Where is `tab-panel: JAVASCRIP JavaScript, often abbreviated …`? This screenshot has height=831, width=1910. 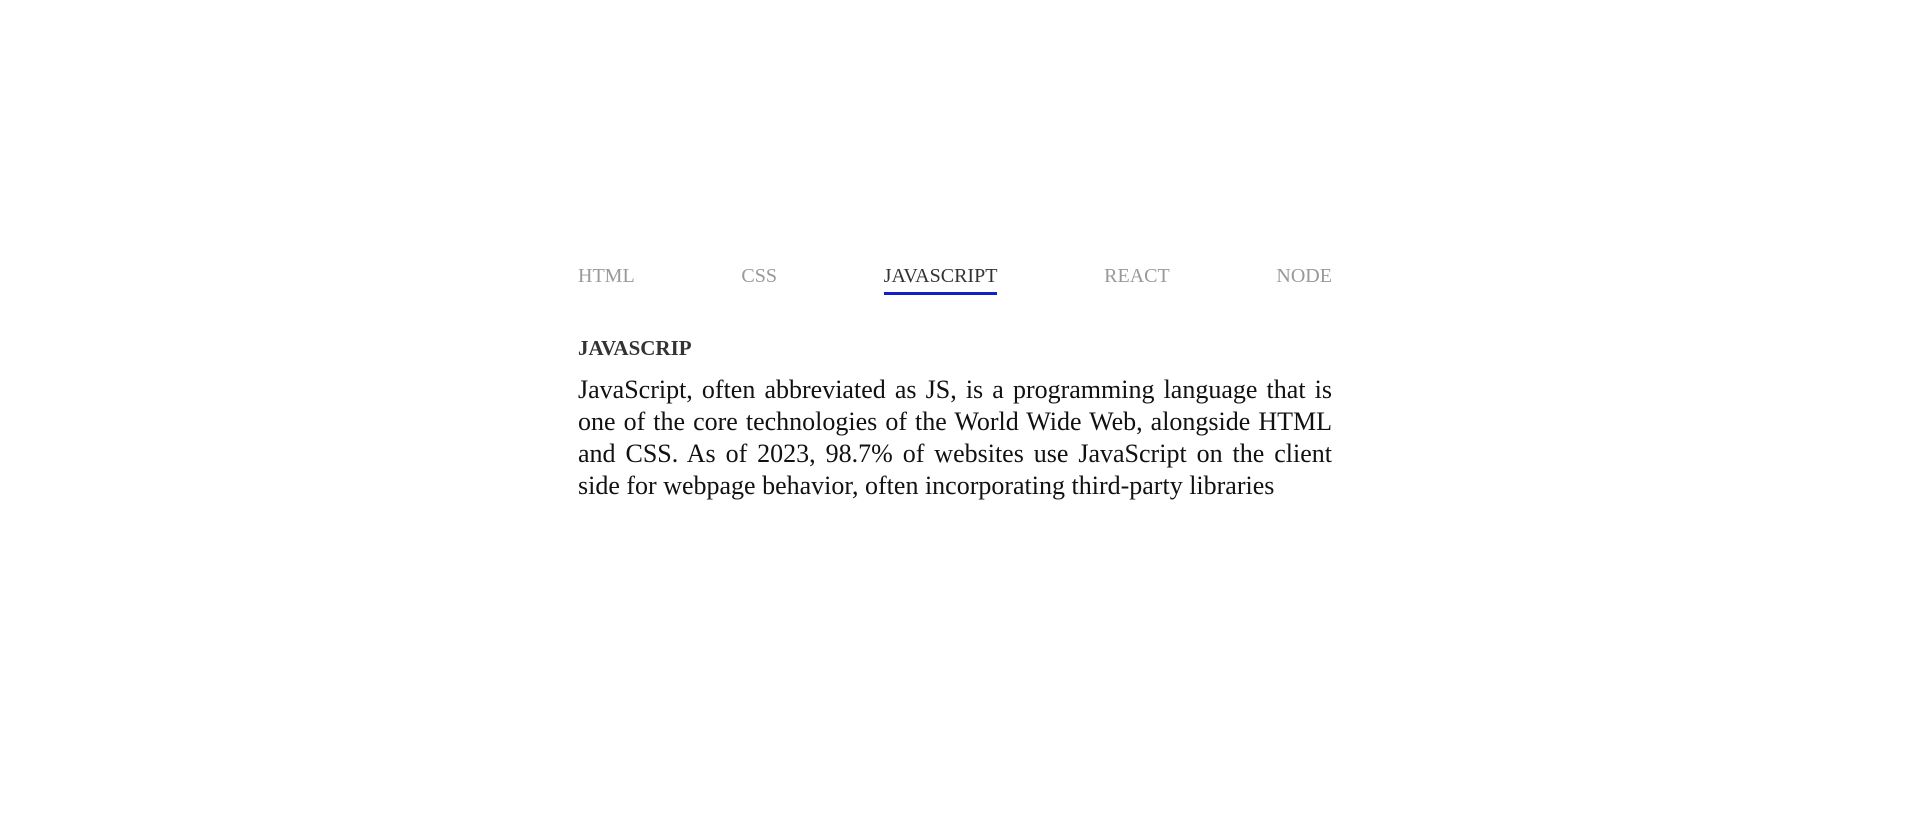 tab-panel: JAVASCRIP JavaScript, often abbreviated … is located at coordinates (955, 418).